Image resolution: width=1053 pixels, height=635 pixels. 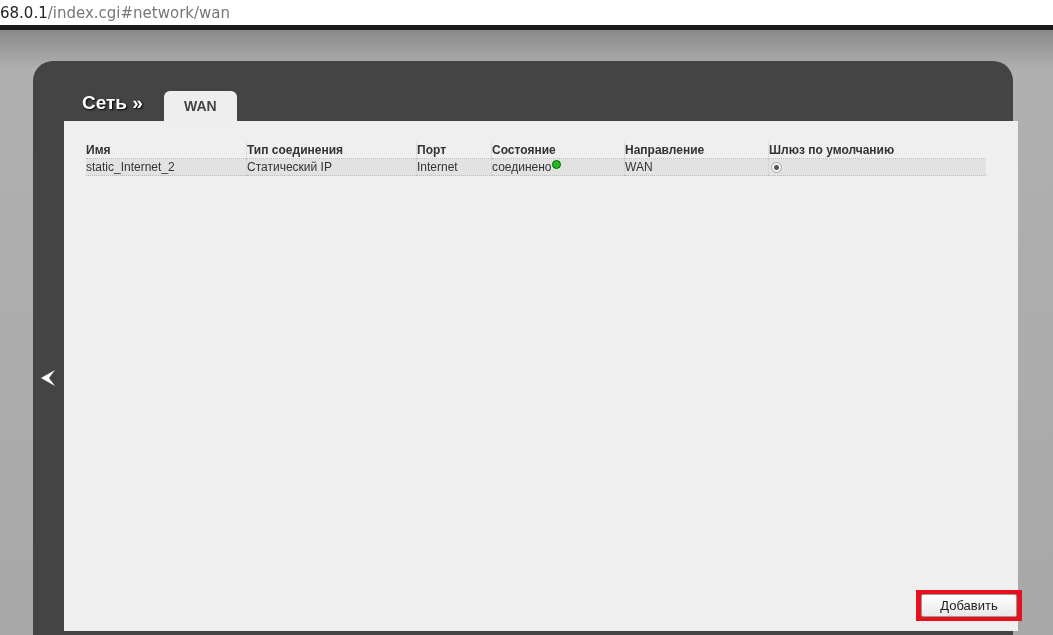 I want to click on table-cell: Статический IP, so click(x=331, y=167).